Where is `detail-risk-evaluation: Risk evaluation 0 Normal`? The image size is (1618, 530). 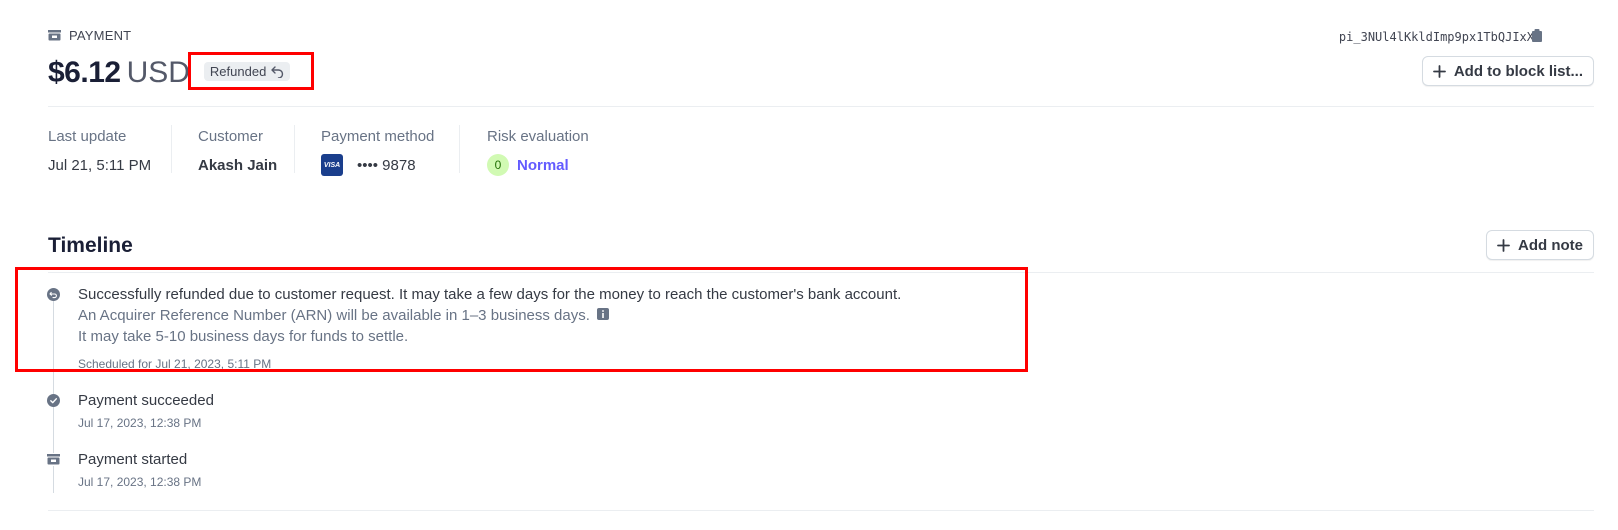
detail-risk-evaluation: Risk evaluation 0 Normal is located at coordinates (538, 152).